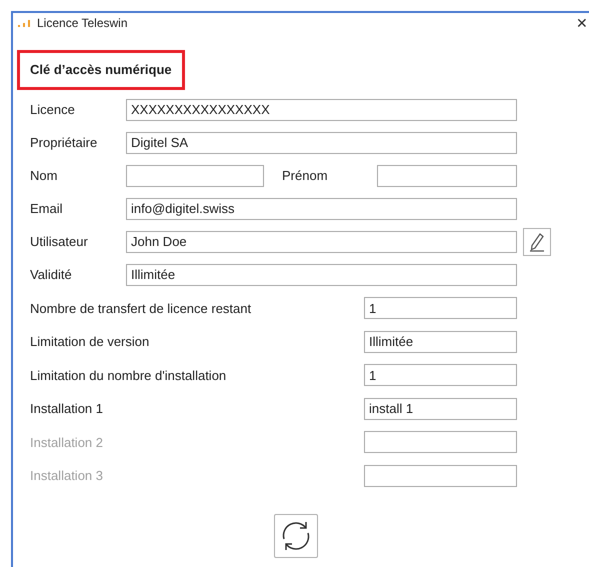 The width and height of the screenshot is (589, 567). What do you see at coordinates (47, 209) in the screenshot?
I see `field-label: Email` at bounding box center [47, 209].